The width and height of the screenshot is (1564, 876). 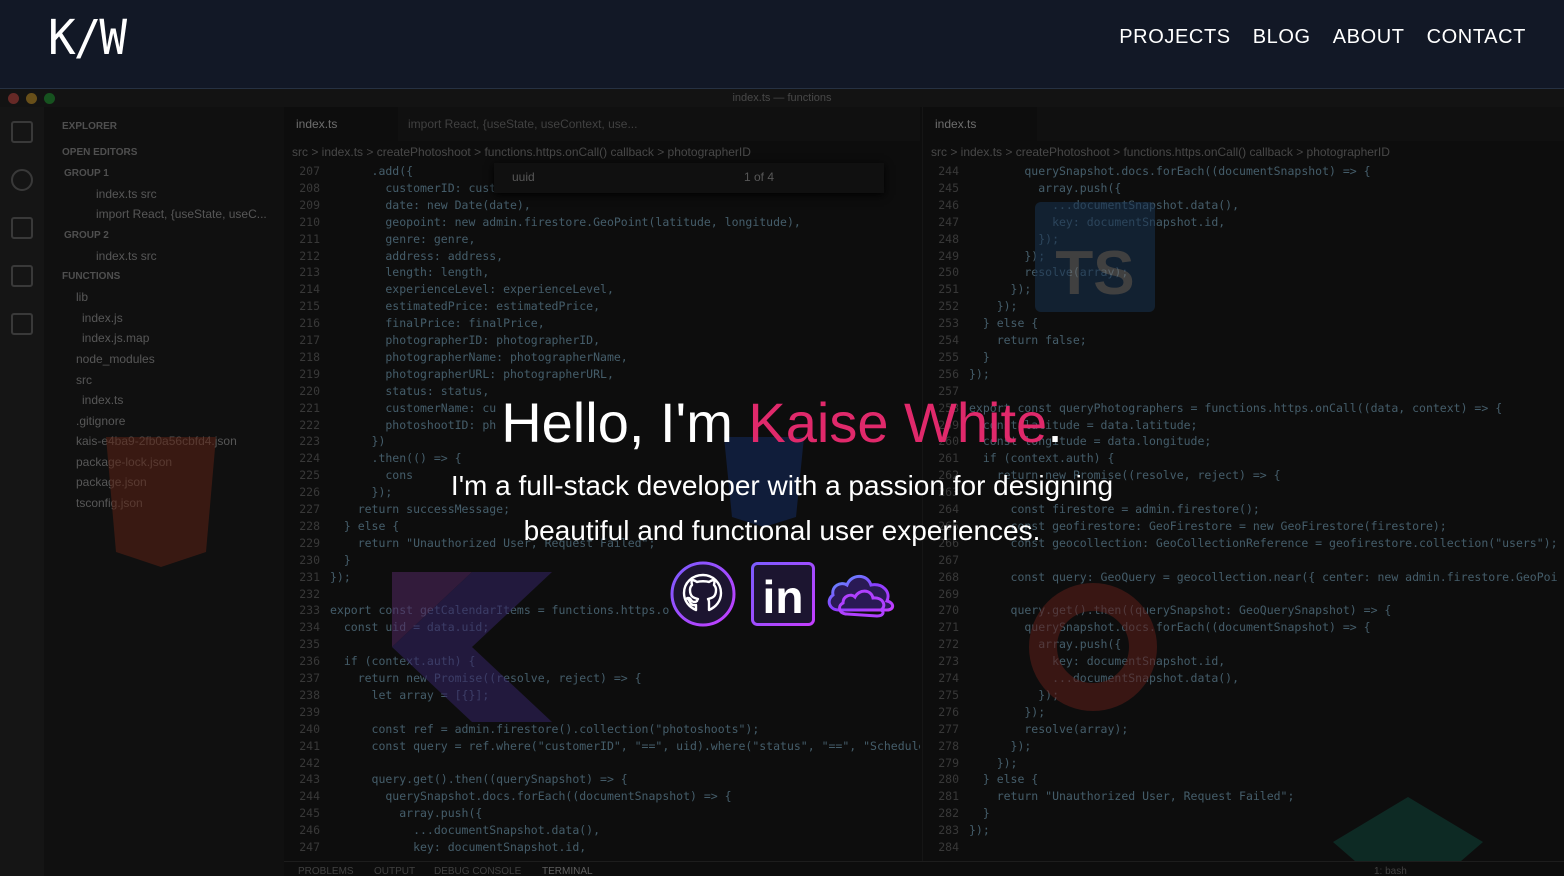 I want to click on nav-about: ABOUT, so click(x=1369, y=37).